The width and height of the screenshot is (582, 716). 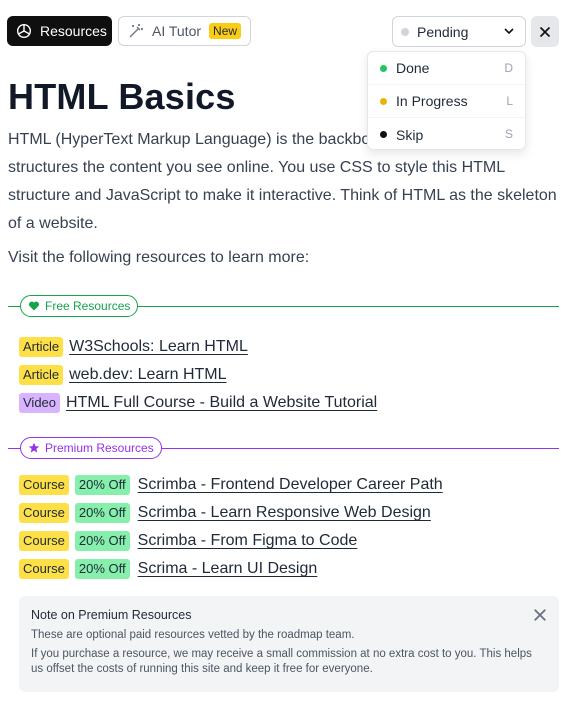 I want to click on status-option-in-progress: In Progress L, so click(x=446, y=101).